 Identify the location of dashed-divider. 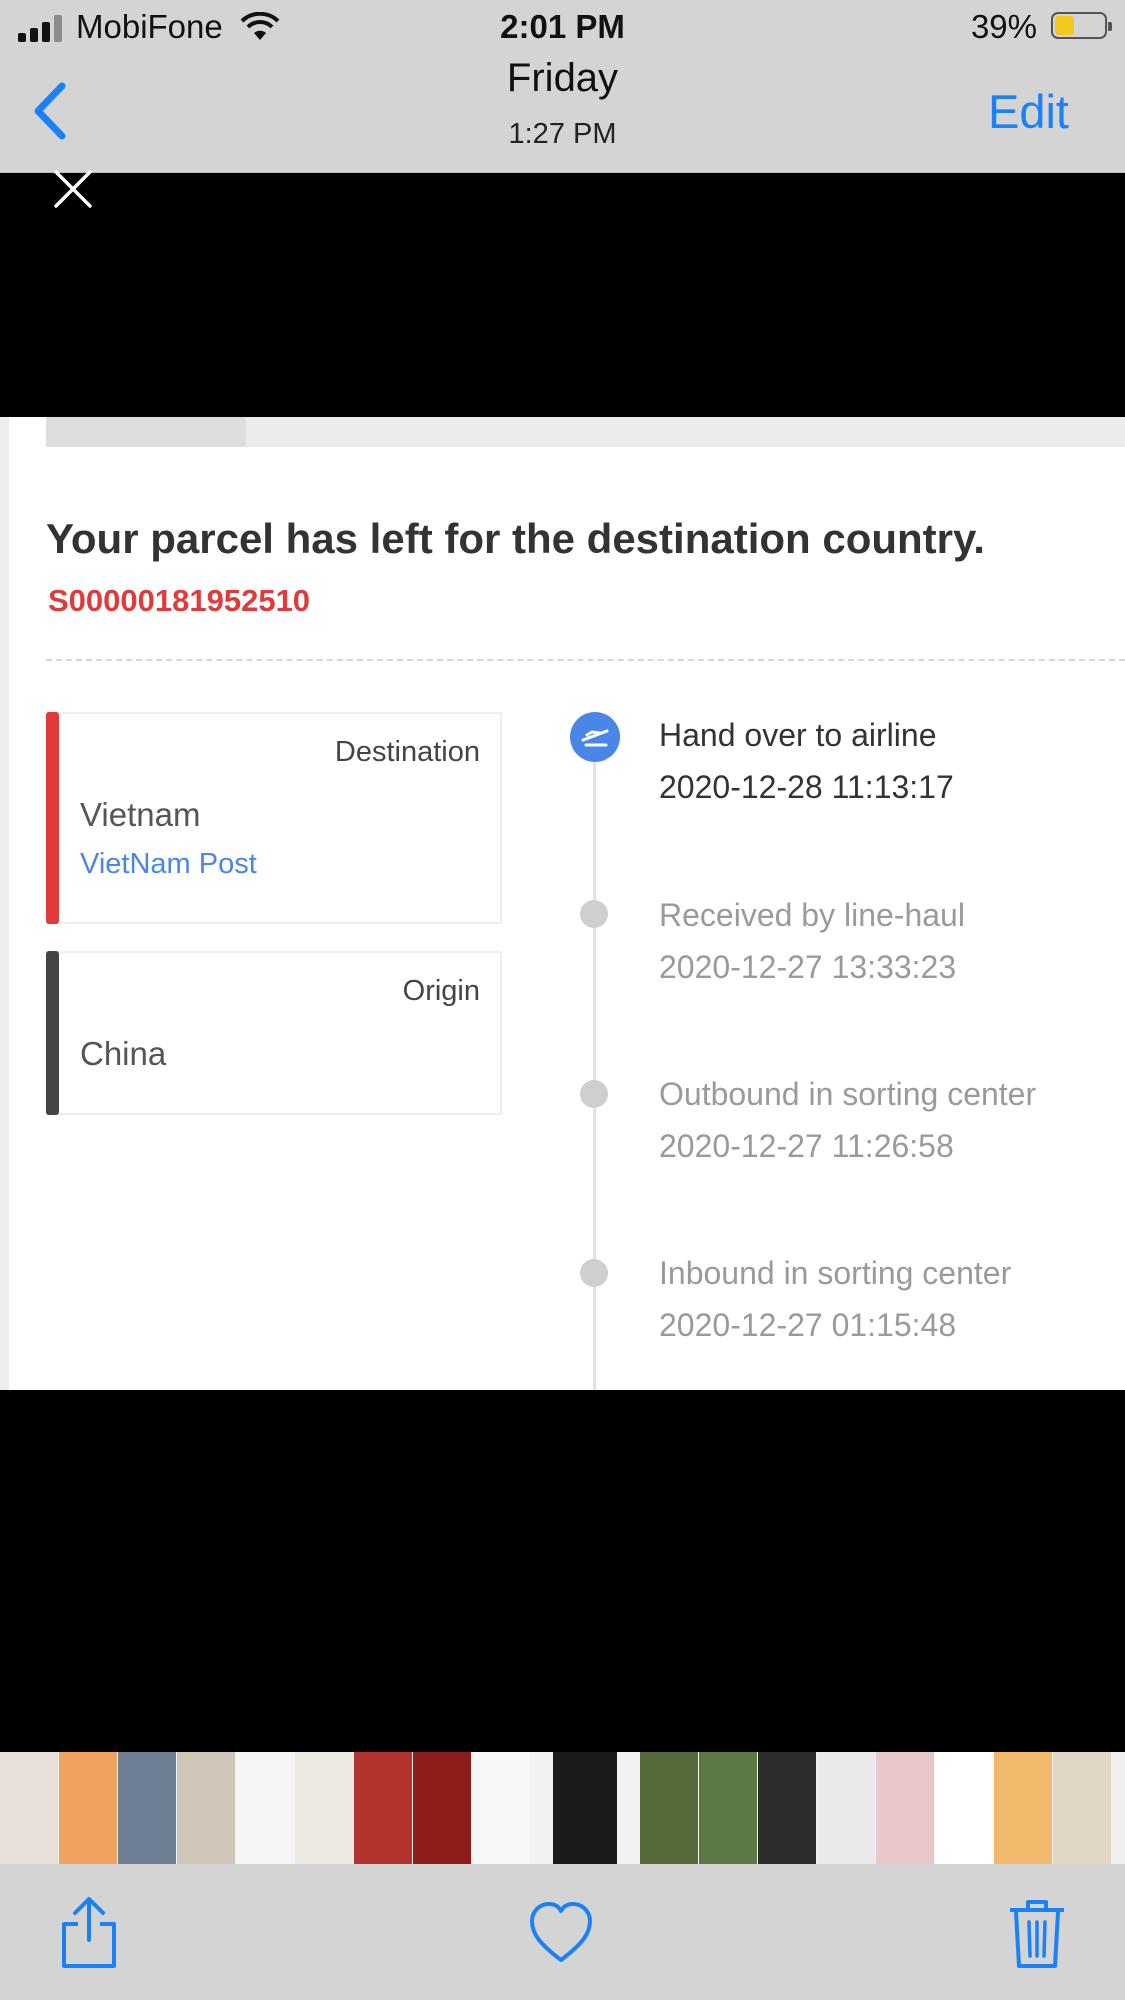
(585, 660).